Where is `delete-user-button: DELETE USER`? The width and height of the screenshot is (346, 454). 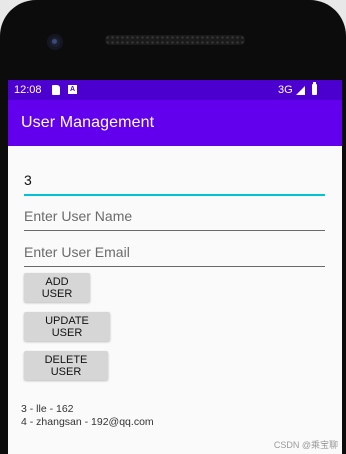
delete-user-button: DELETE USER is located at coordinates (66, 365).